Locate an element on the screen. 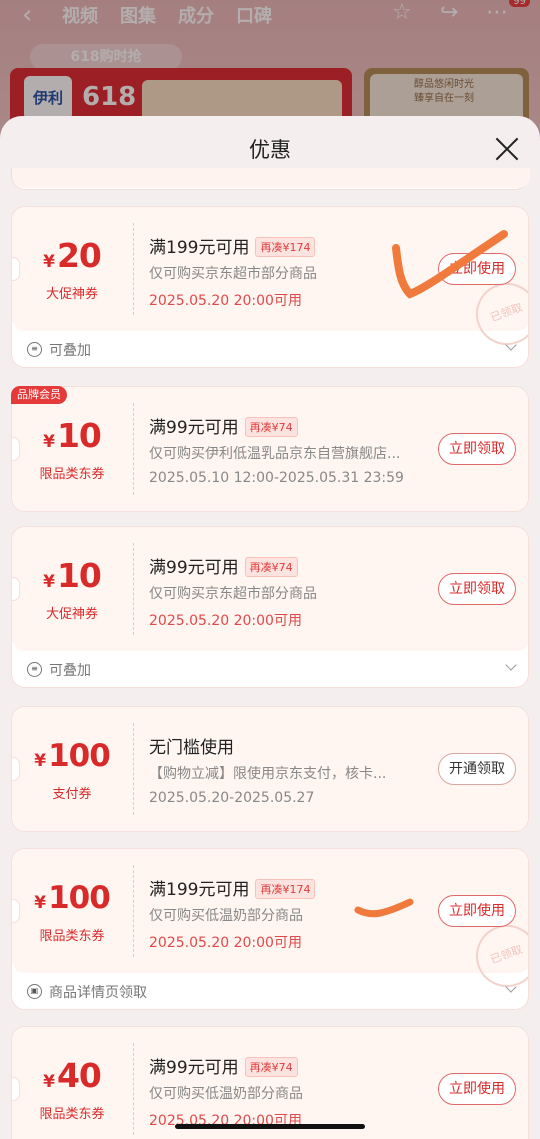 The width and height of the screenshot is (540, 1139). coupon-condition: 无门槛使用 is located at coordinates (191, 748).